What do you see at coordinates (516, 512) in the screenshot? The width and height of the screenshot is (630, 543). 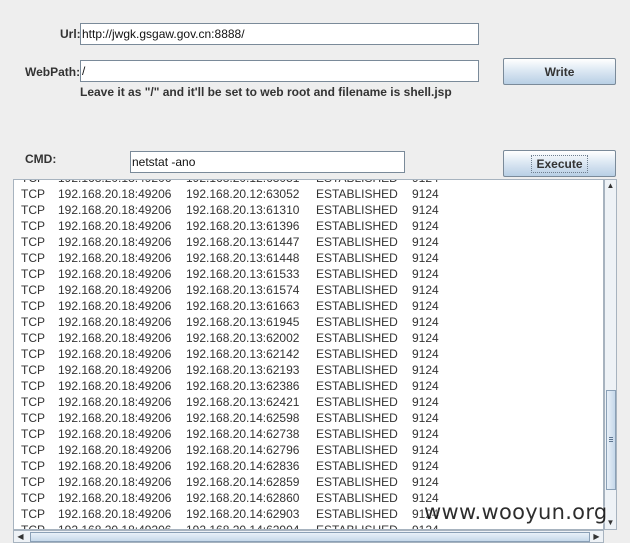 I see `watermark: www.wooyun.org` at bounding box center [516, 512].